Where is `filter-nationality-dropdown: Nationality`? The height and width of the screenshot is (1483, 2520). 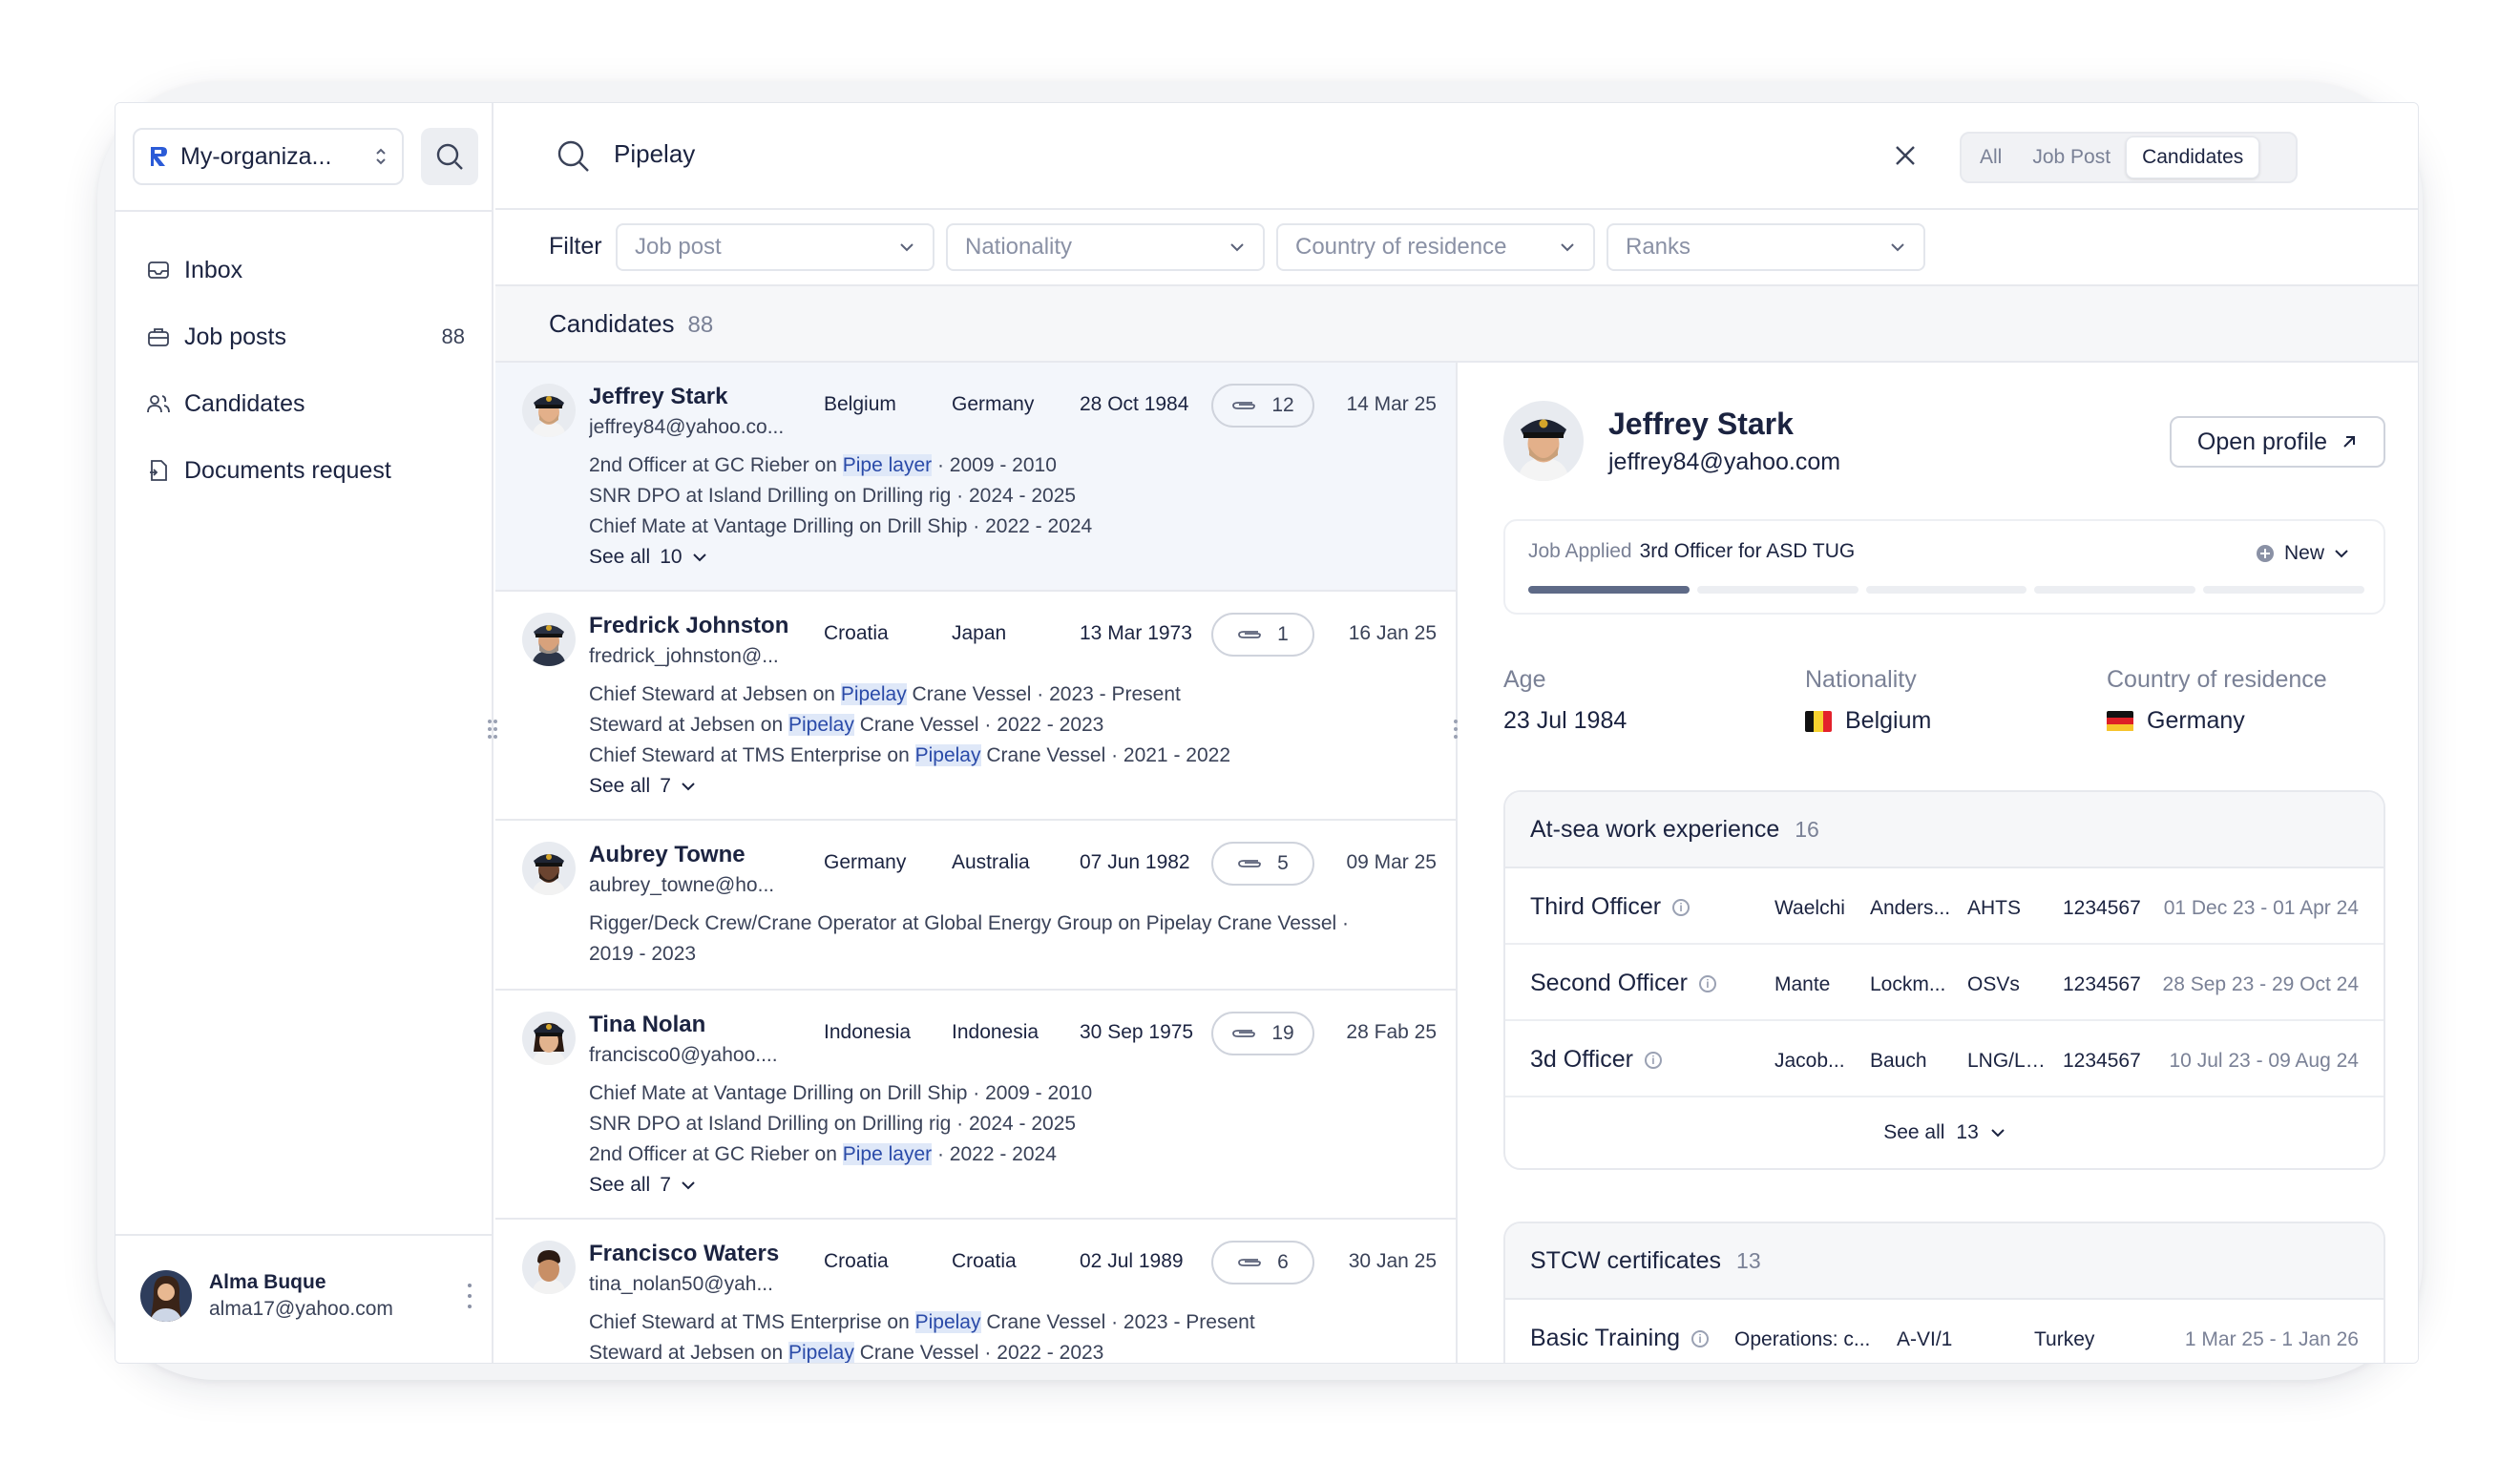 filter-nationality-dropdown: Nationality is located at coordinates (1105, 247).